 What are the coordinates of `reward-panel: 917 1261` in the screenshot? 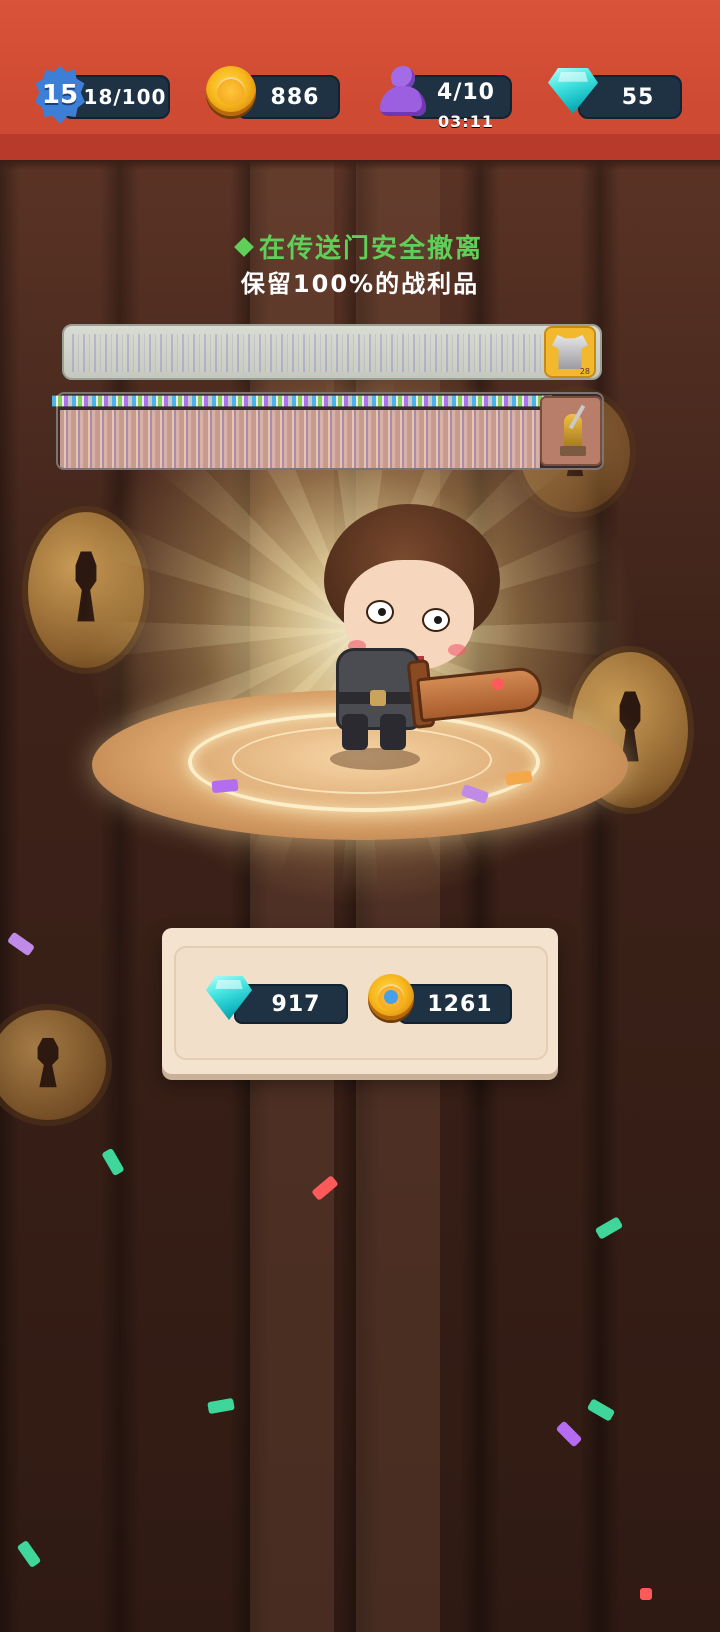 It's located at (360, 1001).